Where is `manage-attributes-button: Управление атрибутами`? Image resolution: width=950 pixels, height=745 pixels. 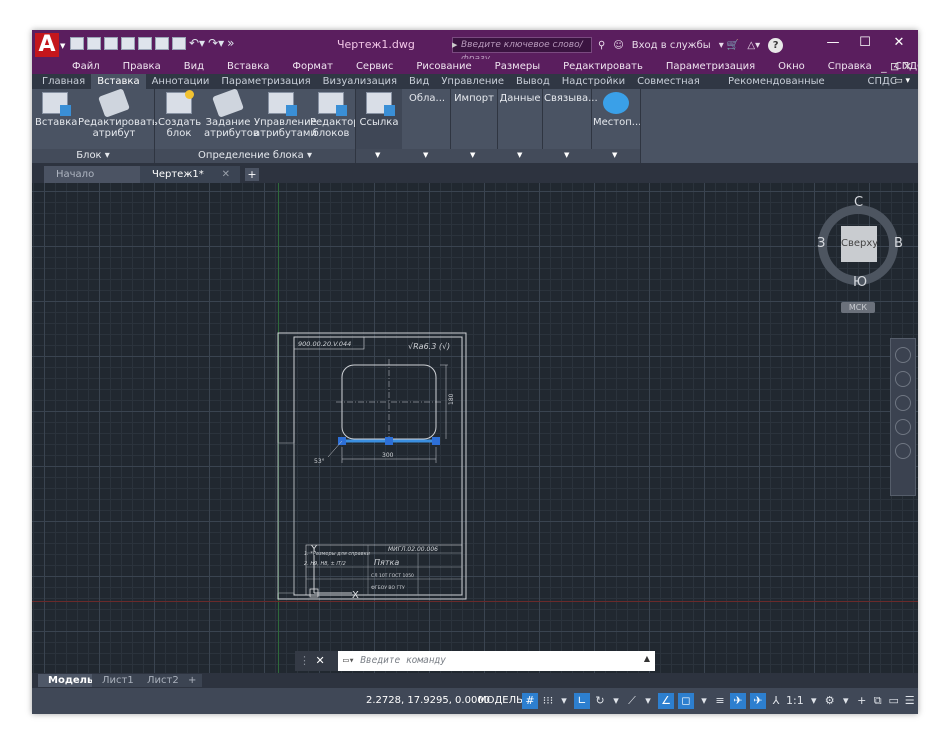
manage-attributes-button: Управление атрибутами is located at coordinates (285, 114).